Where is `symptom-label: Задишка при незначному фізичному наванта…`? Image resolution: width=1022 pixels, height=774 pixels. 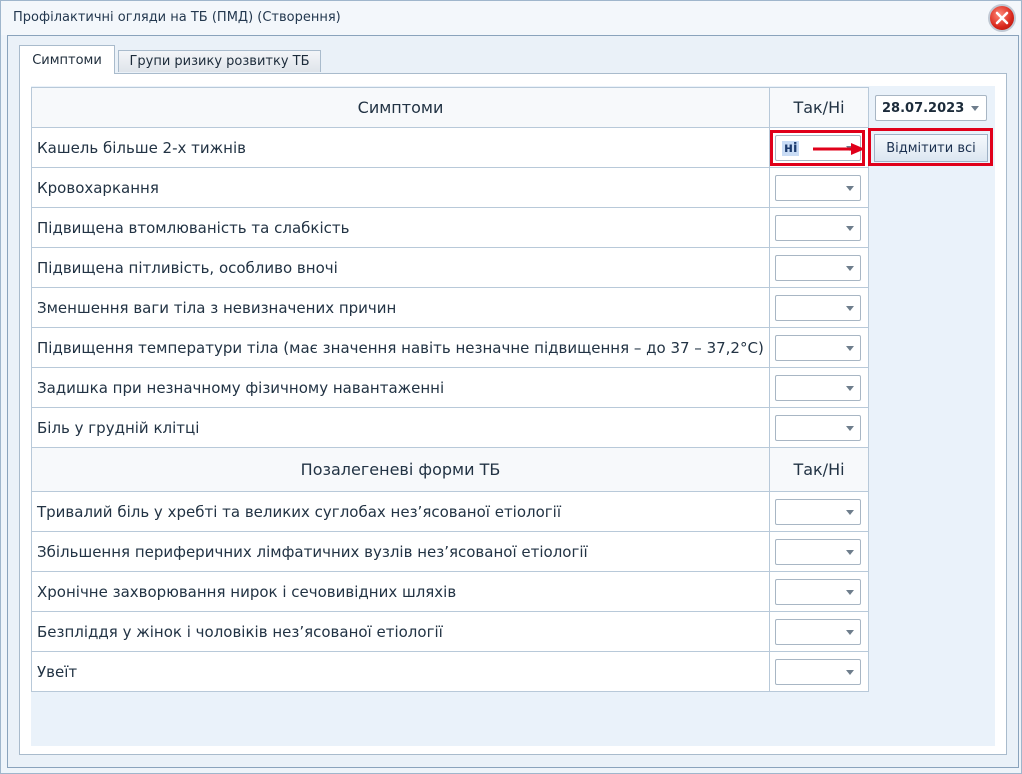
symptom-label: Задишка при незначному фізичному наванта… is located at coordinates (400, 387).